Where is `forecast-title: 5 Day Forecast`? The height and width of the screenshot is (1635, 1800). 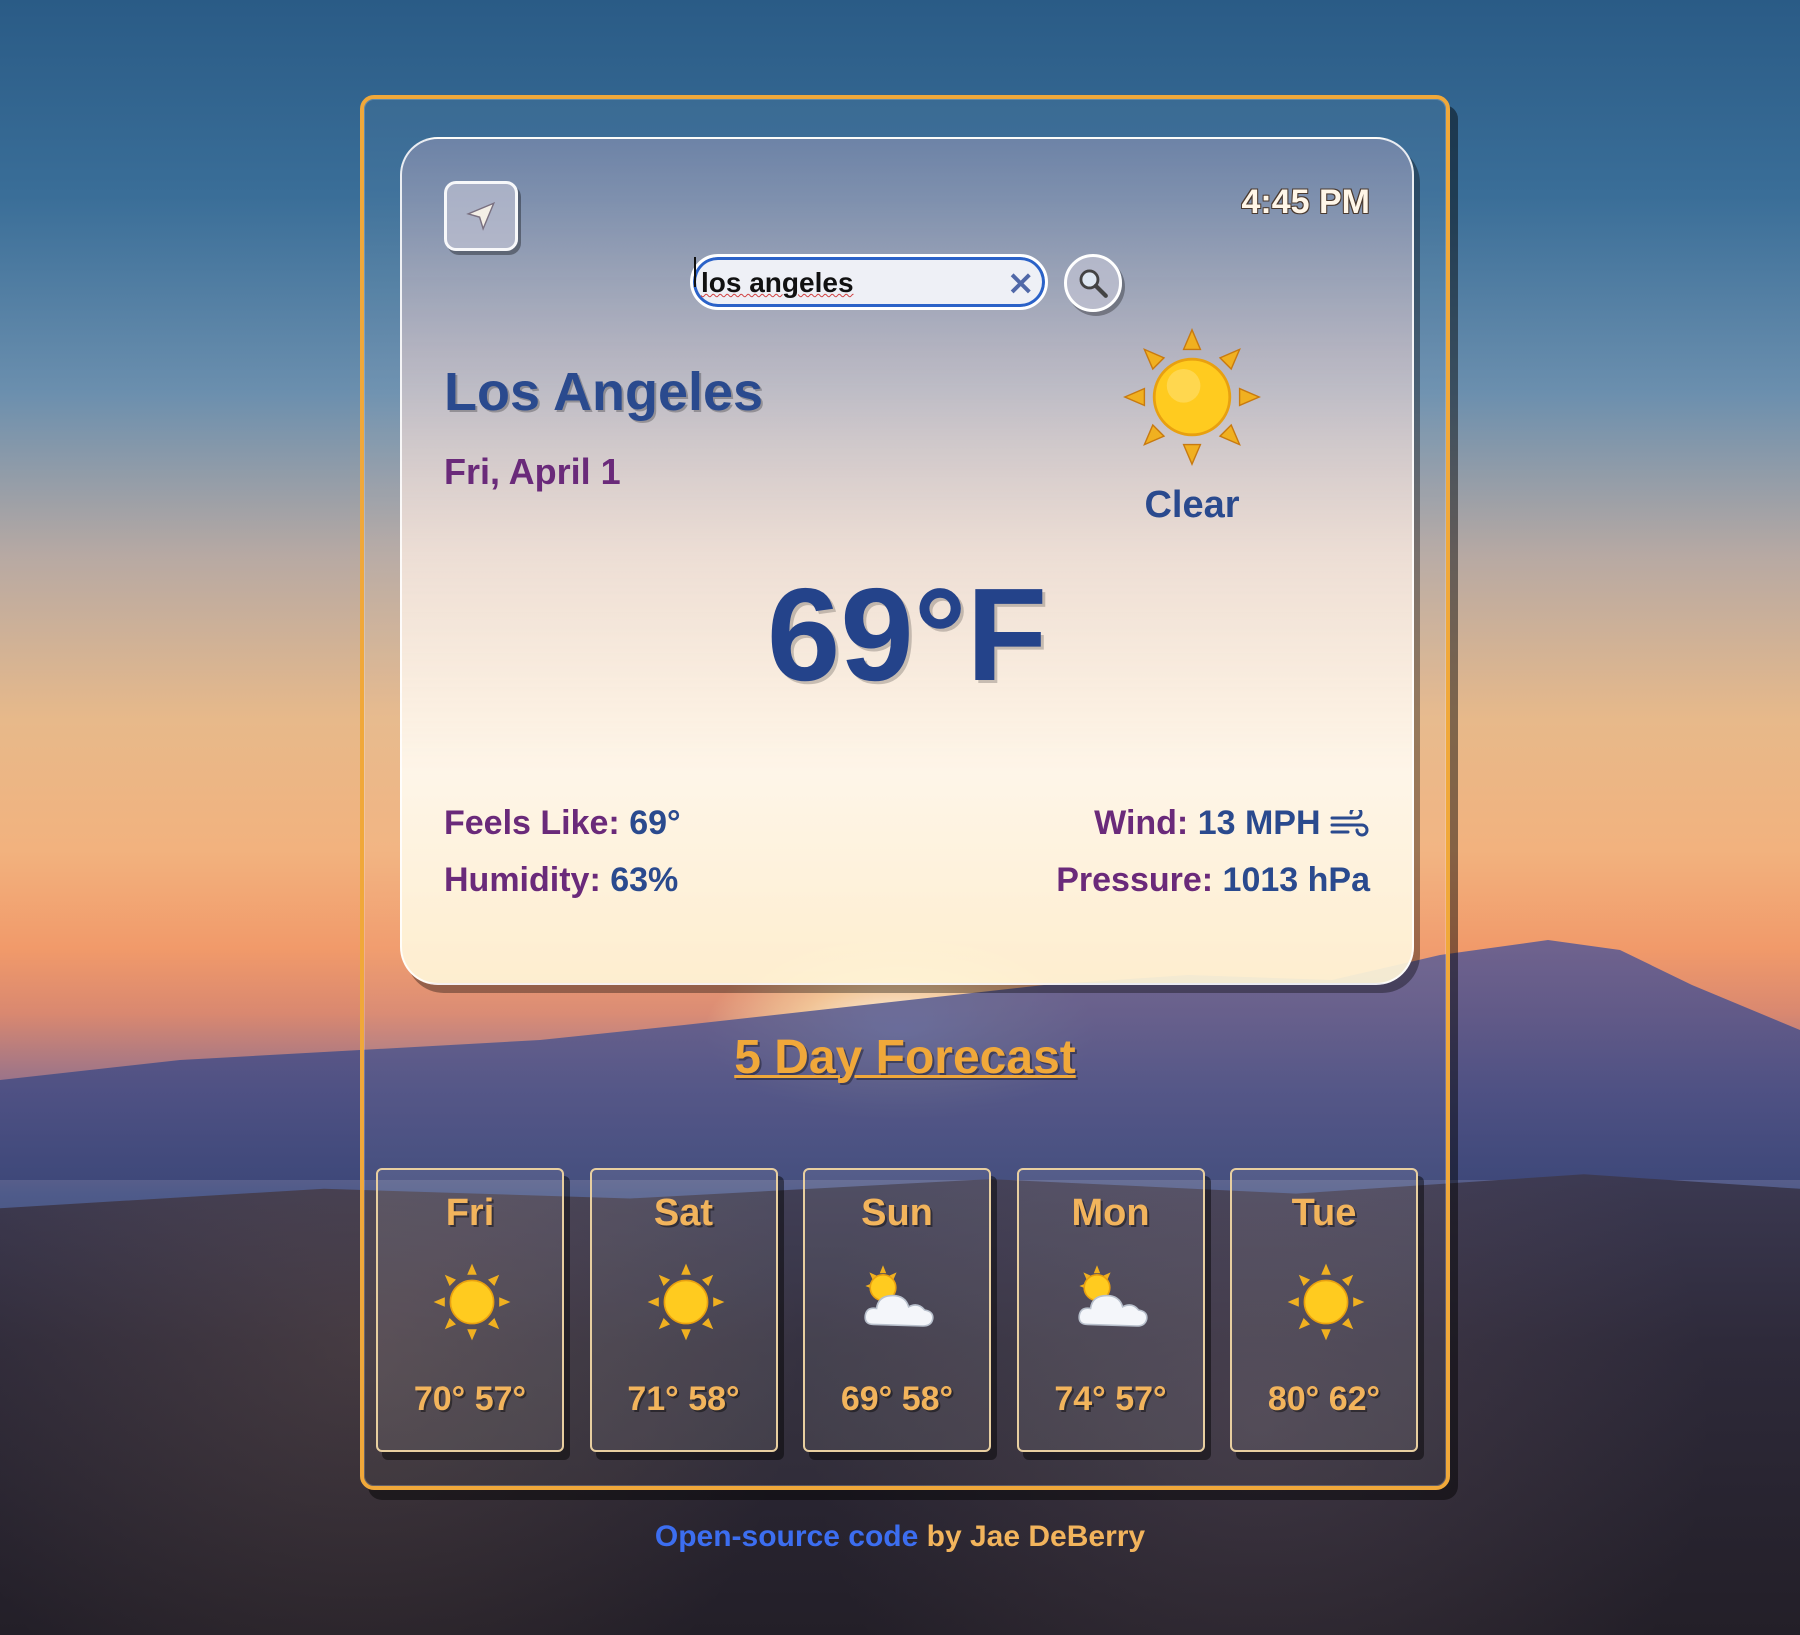
forecast-title: 5 Day Forecast is located at coordinates (905, 1057).